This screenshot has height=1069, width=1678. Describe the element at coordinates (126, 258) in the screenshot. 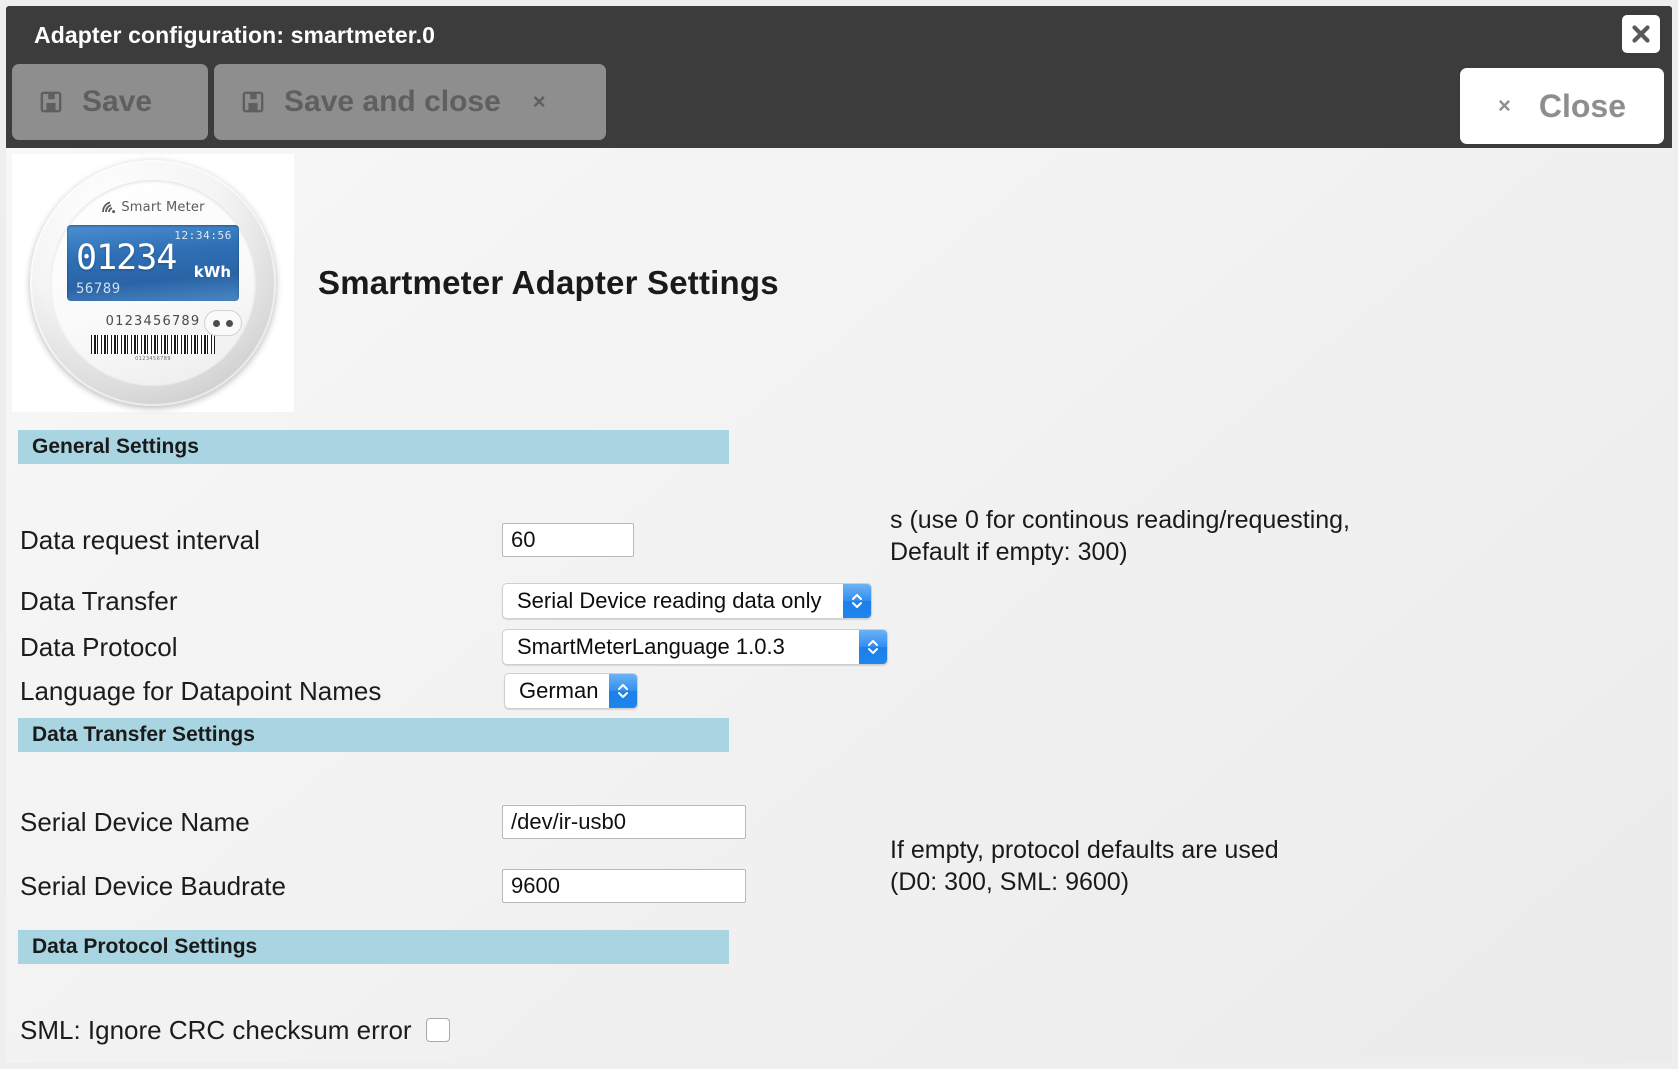

I see `meter-lcd-reading: 01234` at that location.